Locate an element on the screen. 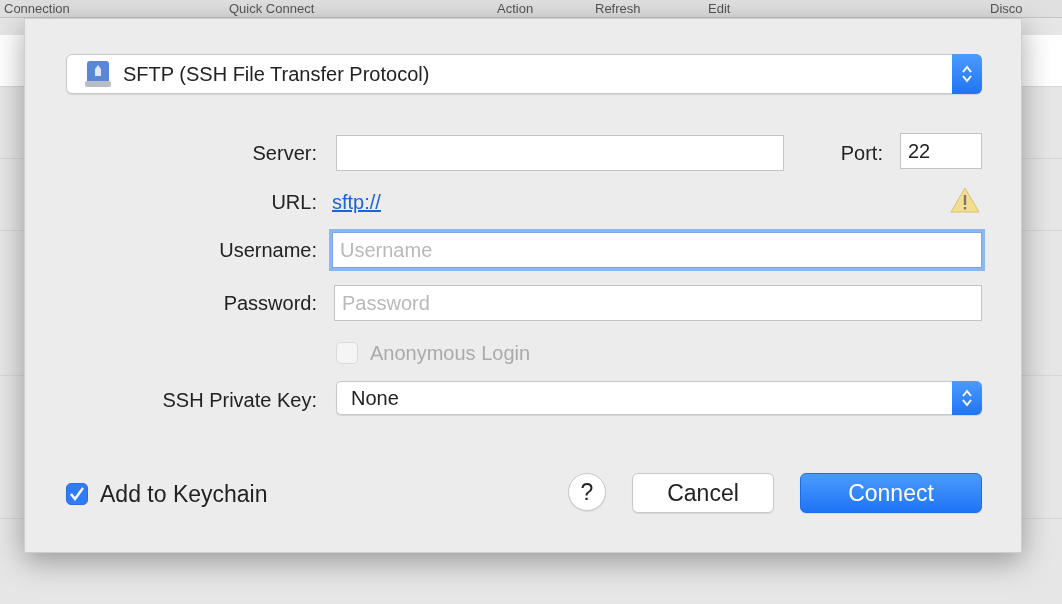  field-label: Server: is located at coordinates (284, 153).